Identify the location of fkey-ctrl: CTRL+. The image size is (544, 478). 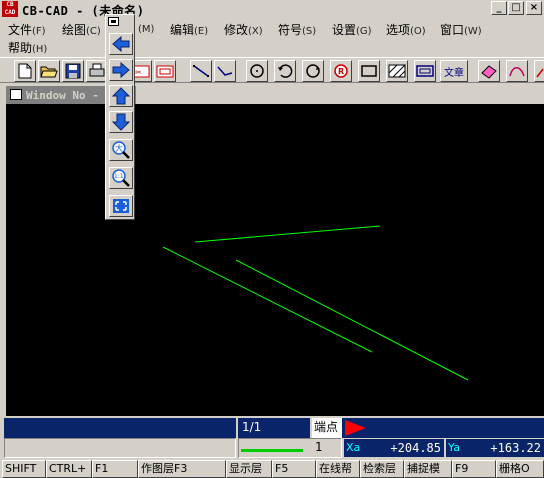
(69, 469).